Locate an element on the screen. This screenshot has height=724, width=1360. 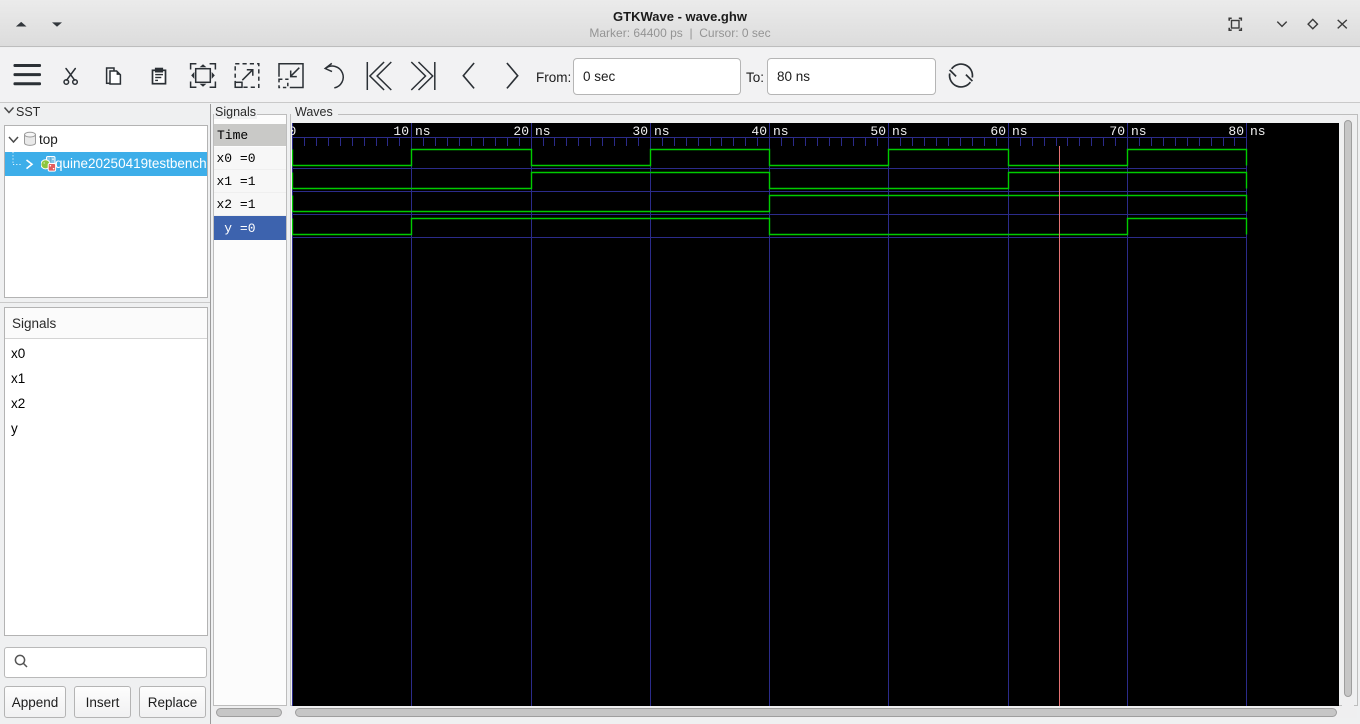
svg-text: 10 is located at coordinates (401, 131).